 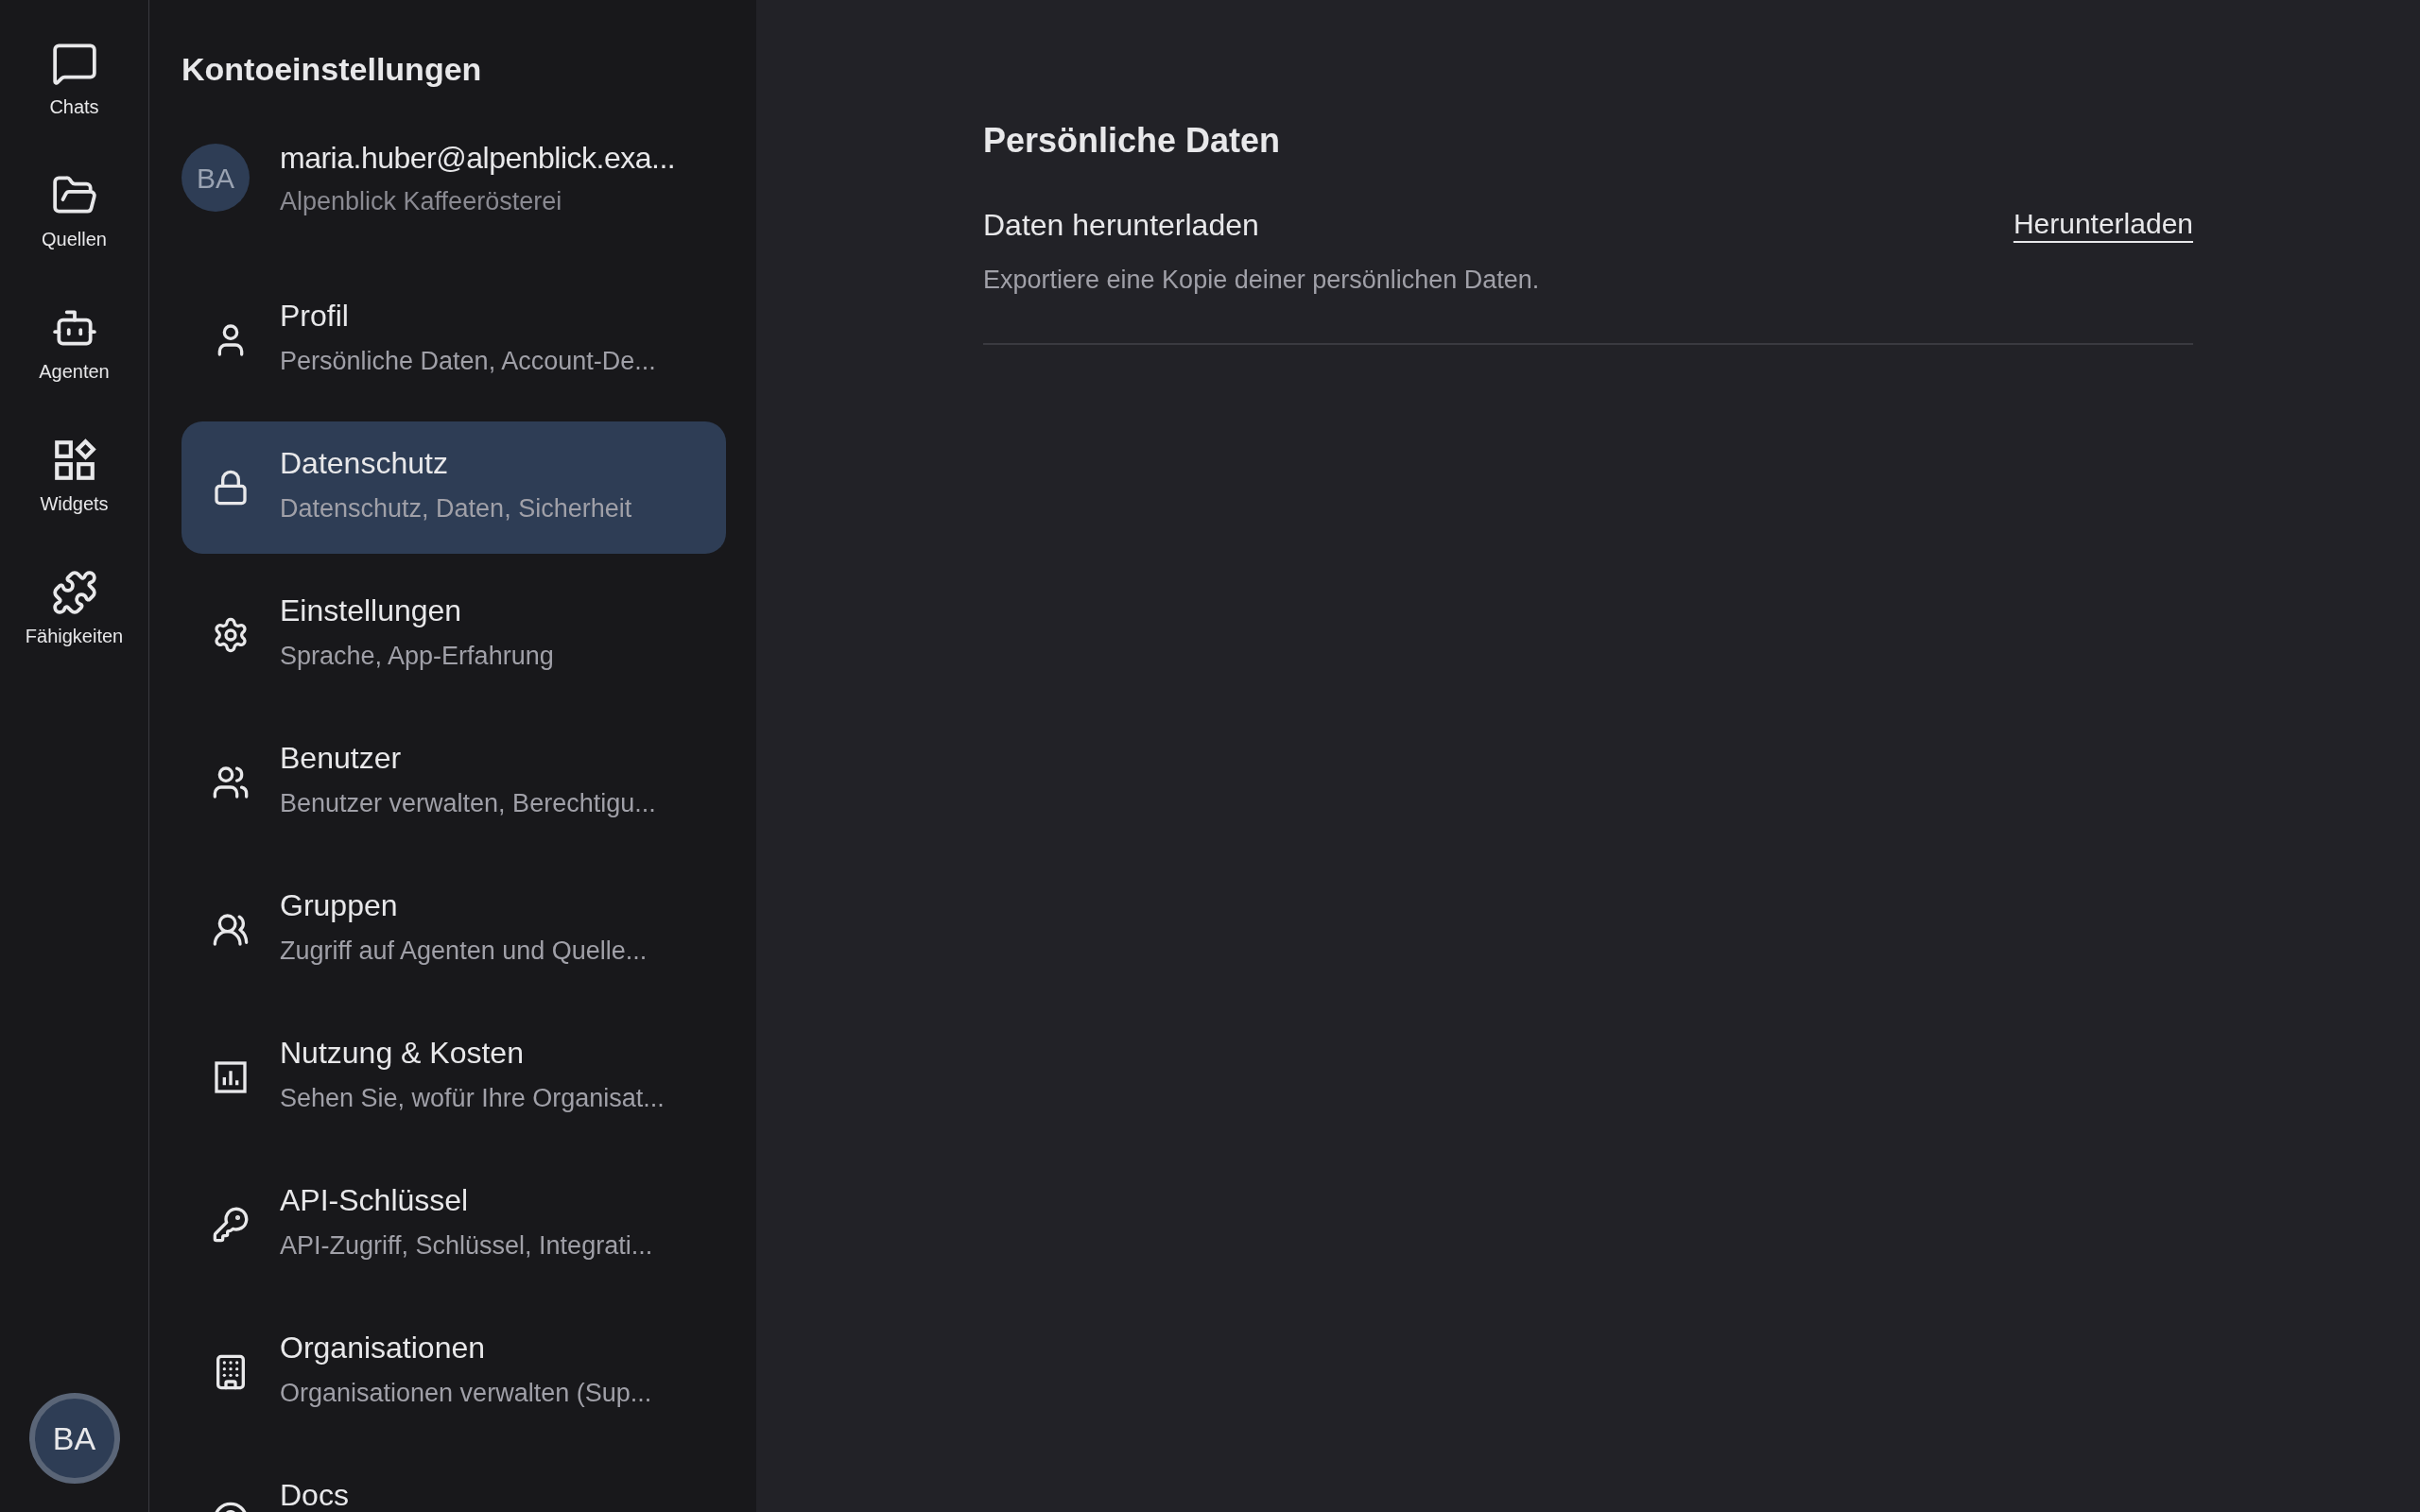 I want to click on user-avatar: BA, so click(x=74, y=1438).